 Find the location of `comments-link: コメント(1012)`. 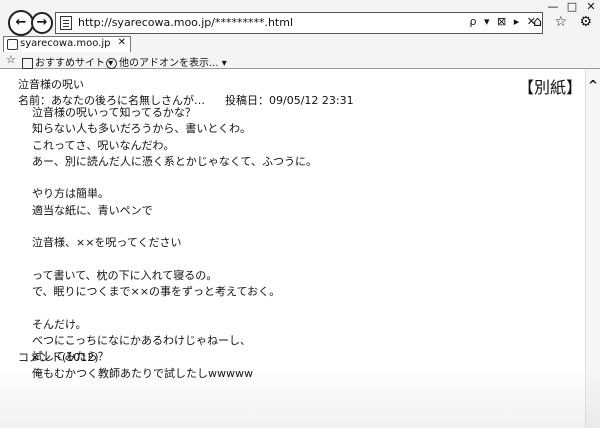

comments-link: コメント(1012) is located at coordinates (58, 357).